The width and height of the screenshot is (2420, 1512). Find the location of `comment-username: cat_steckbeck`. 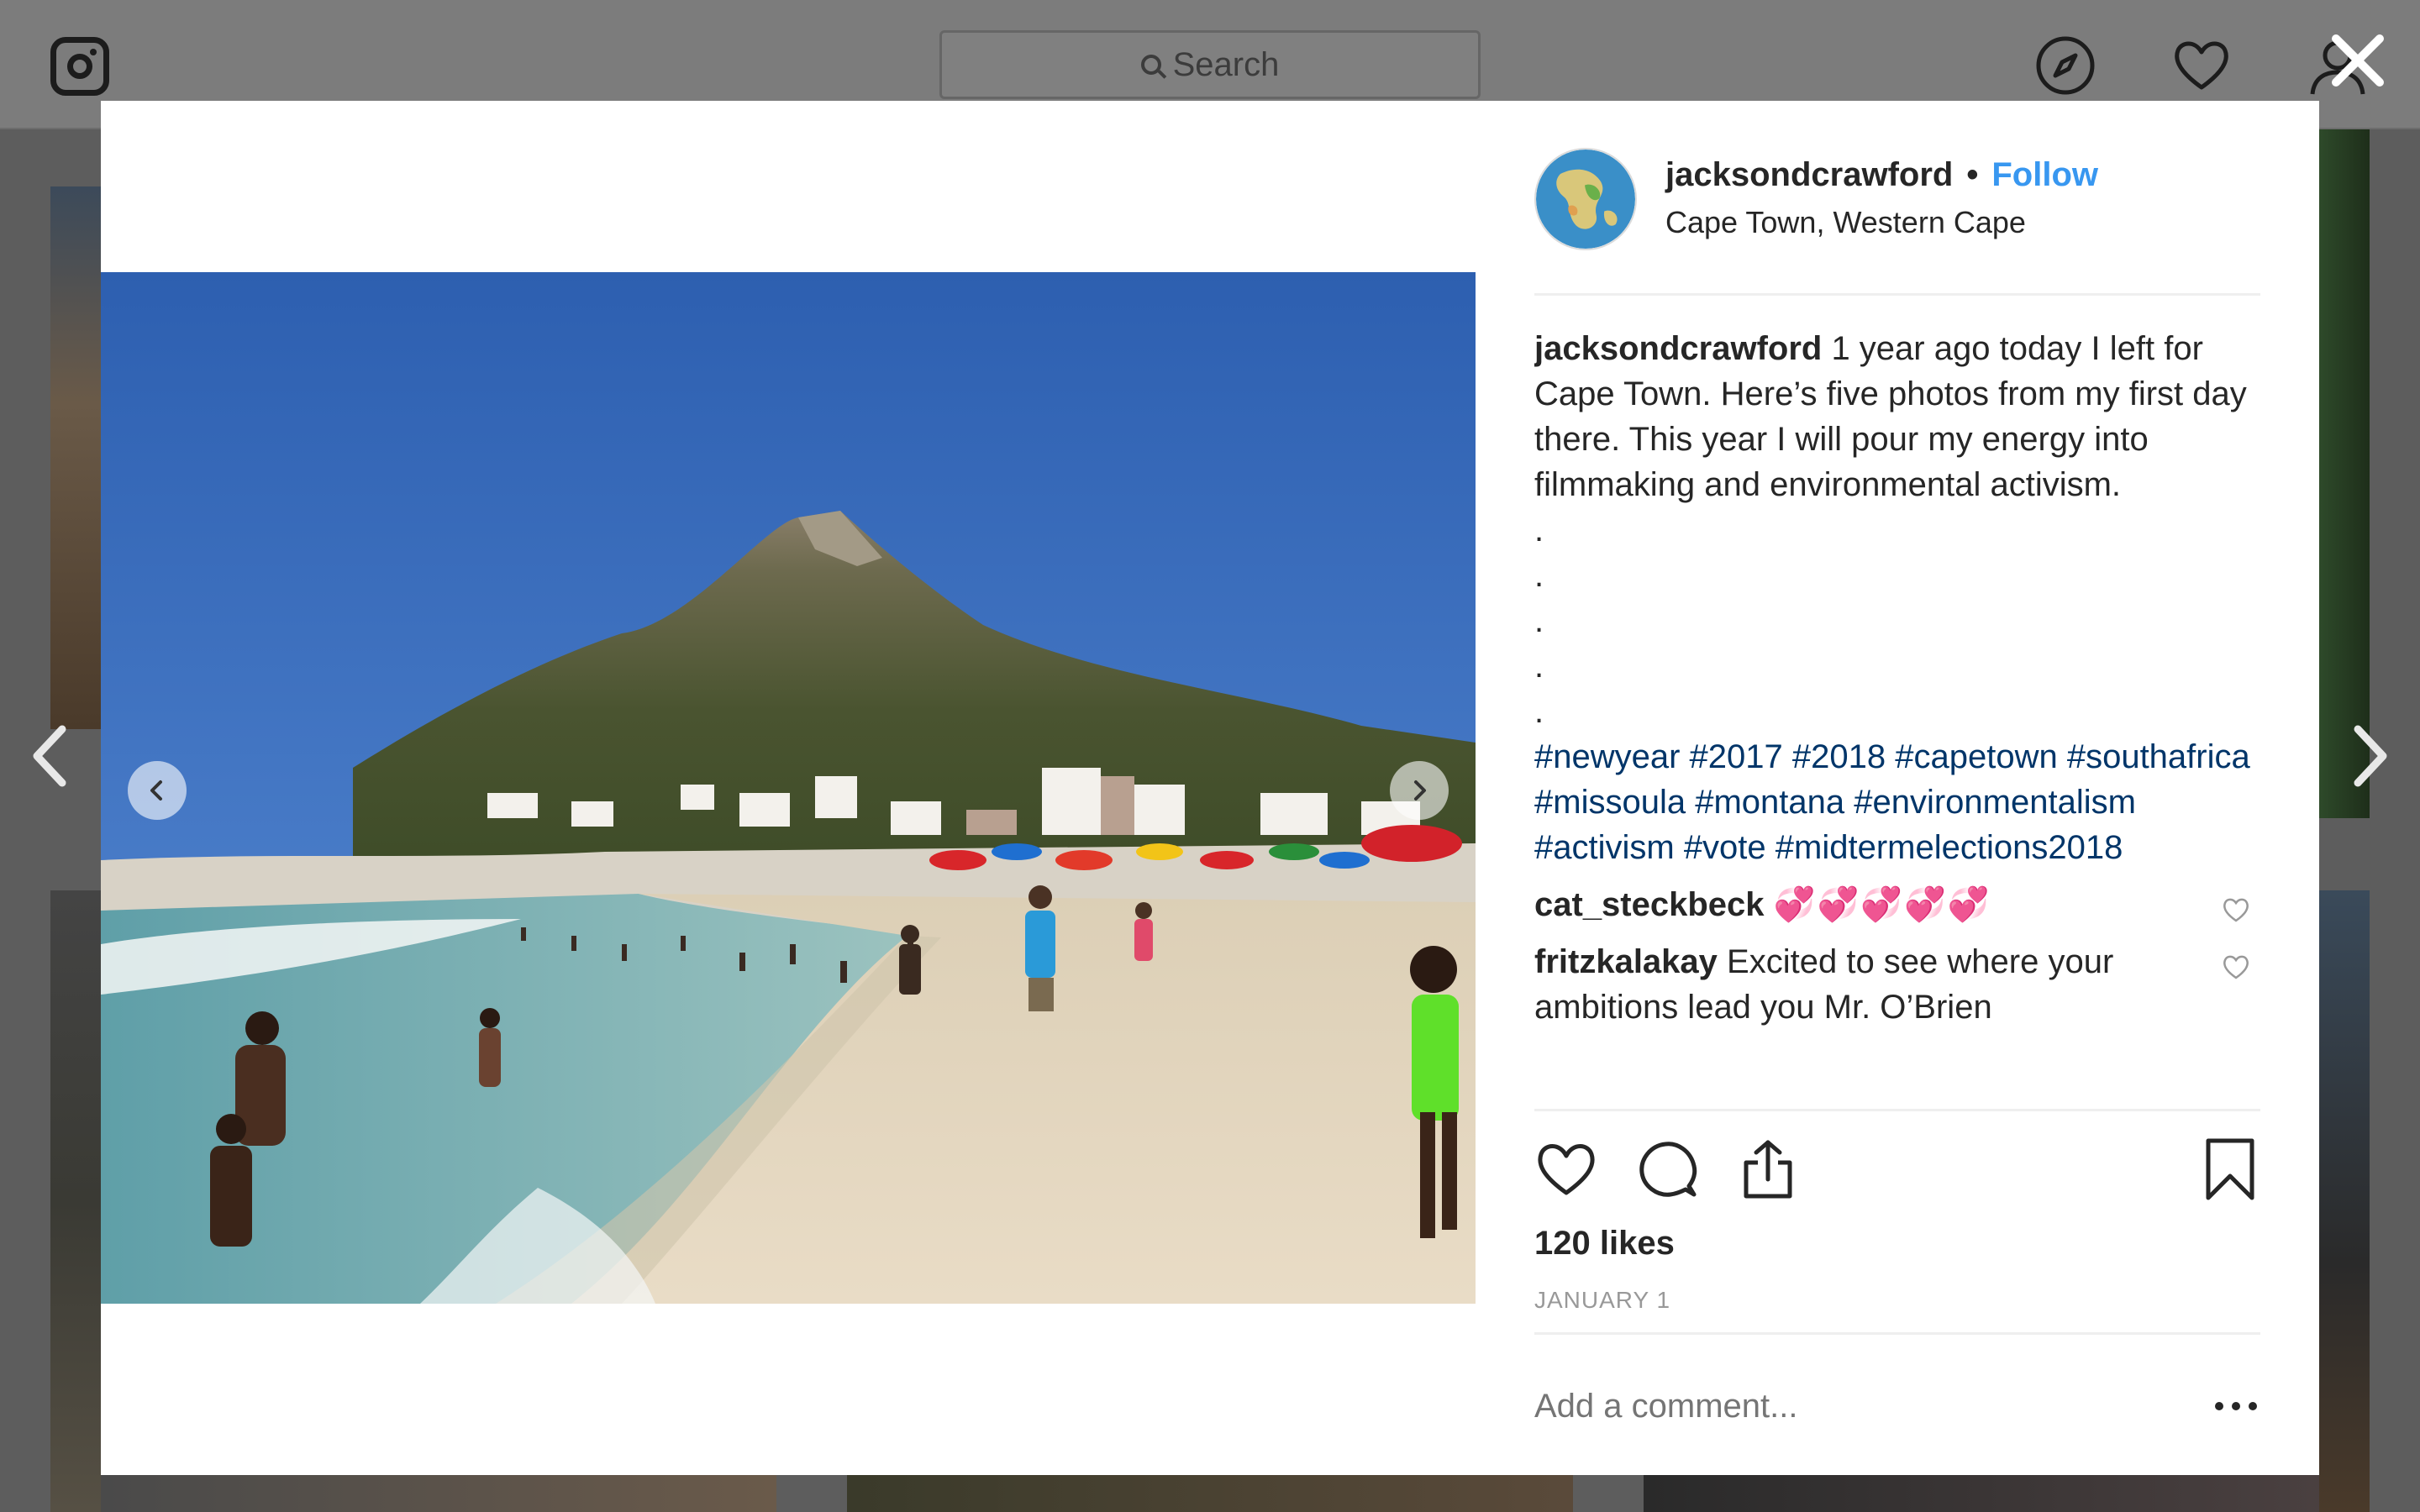

comment-username: cat_steckbeck is located at coordinates (1650, 904).